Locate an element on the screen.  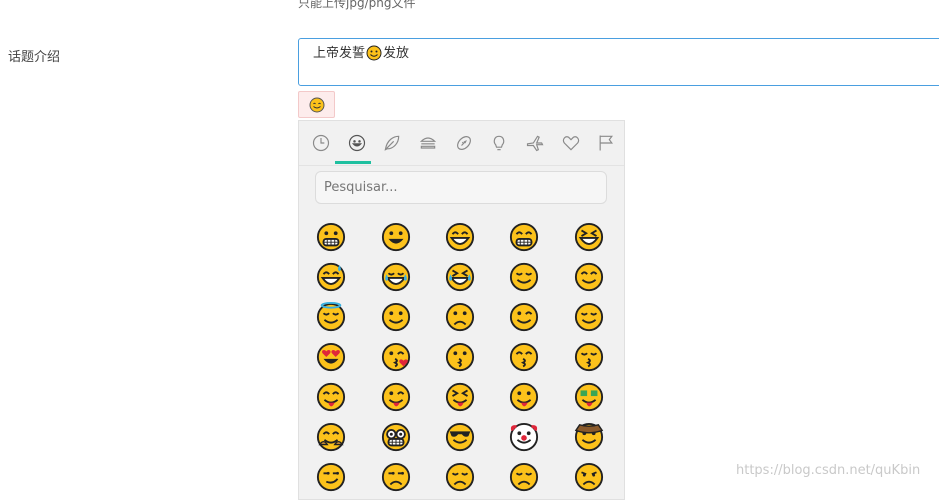
emoji-stuck-out-tongue-closed is located at coordinates (460, 397).